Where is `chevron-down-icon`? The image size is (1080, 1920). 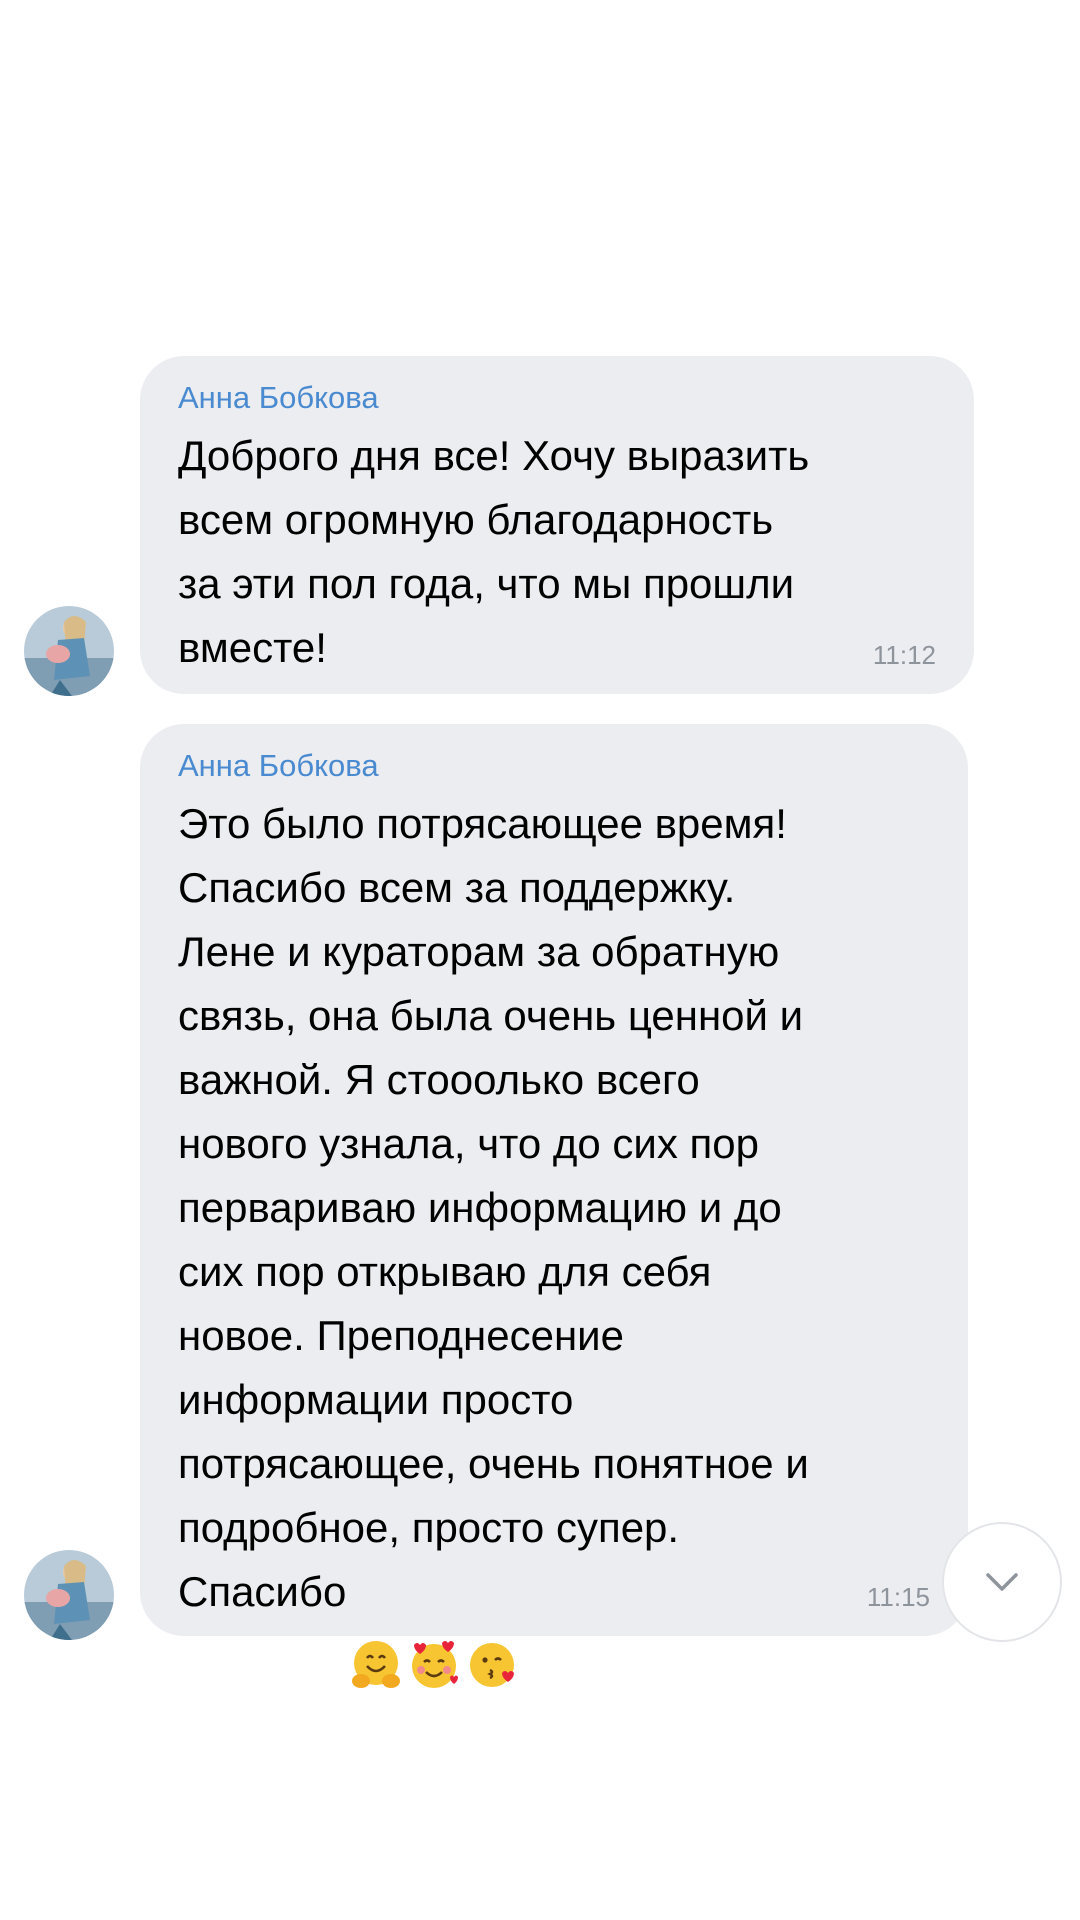 chevron-down-icon is located at coordinates (1002, 1582).